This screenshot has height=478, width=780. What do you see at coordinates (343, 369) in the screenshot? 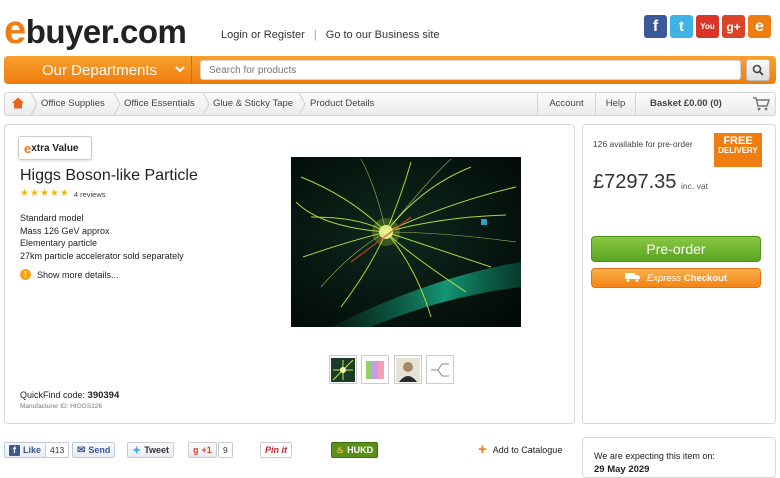
I see `thumbnail-collision` at bounding box center [343, 369].